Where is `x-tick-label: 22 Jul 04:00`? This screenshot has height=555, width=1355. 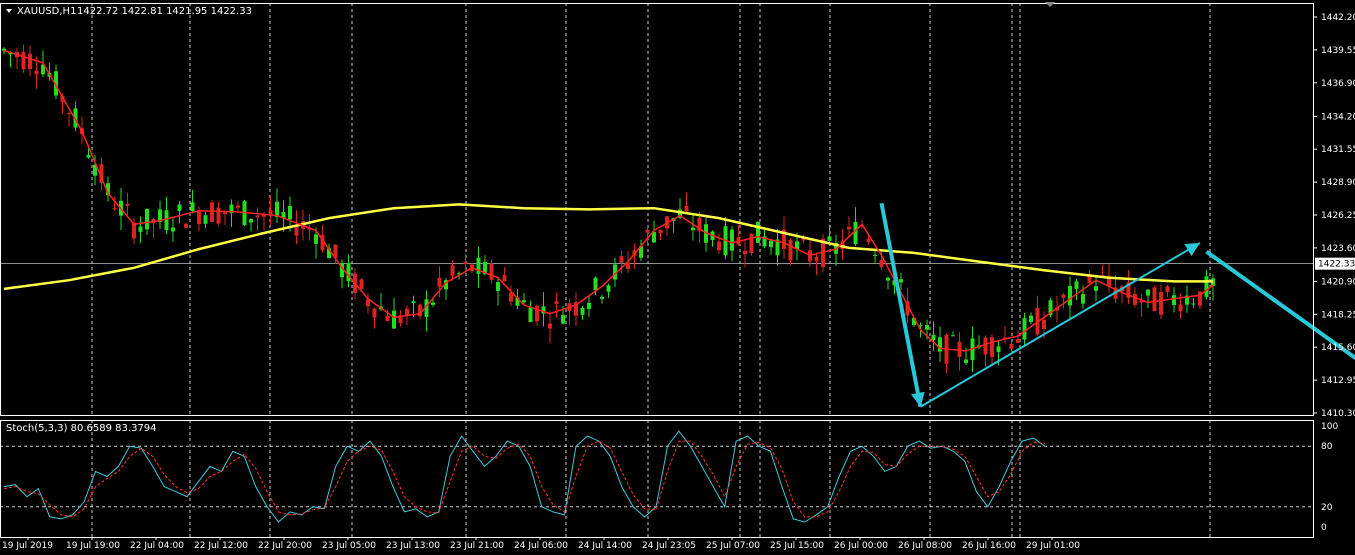 x-tick-label: 22 Jul 04:00 is located at coordinates (157, 546).